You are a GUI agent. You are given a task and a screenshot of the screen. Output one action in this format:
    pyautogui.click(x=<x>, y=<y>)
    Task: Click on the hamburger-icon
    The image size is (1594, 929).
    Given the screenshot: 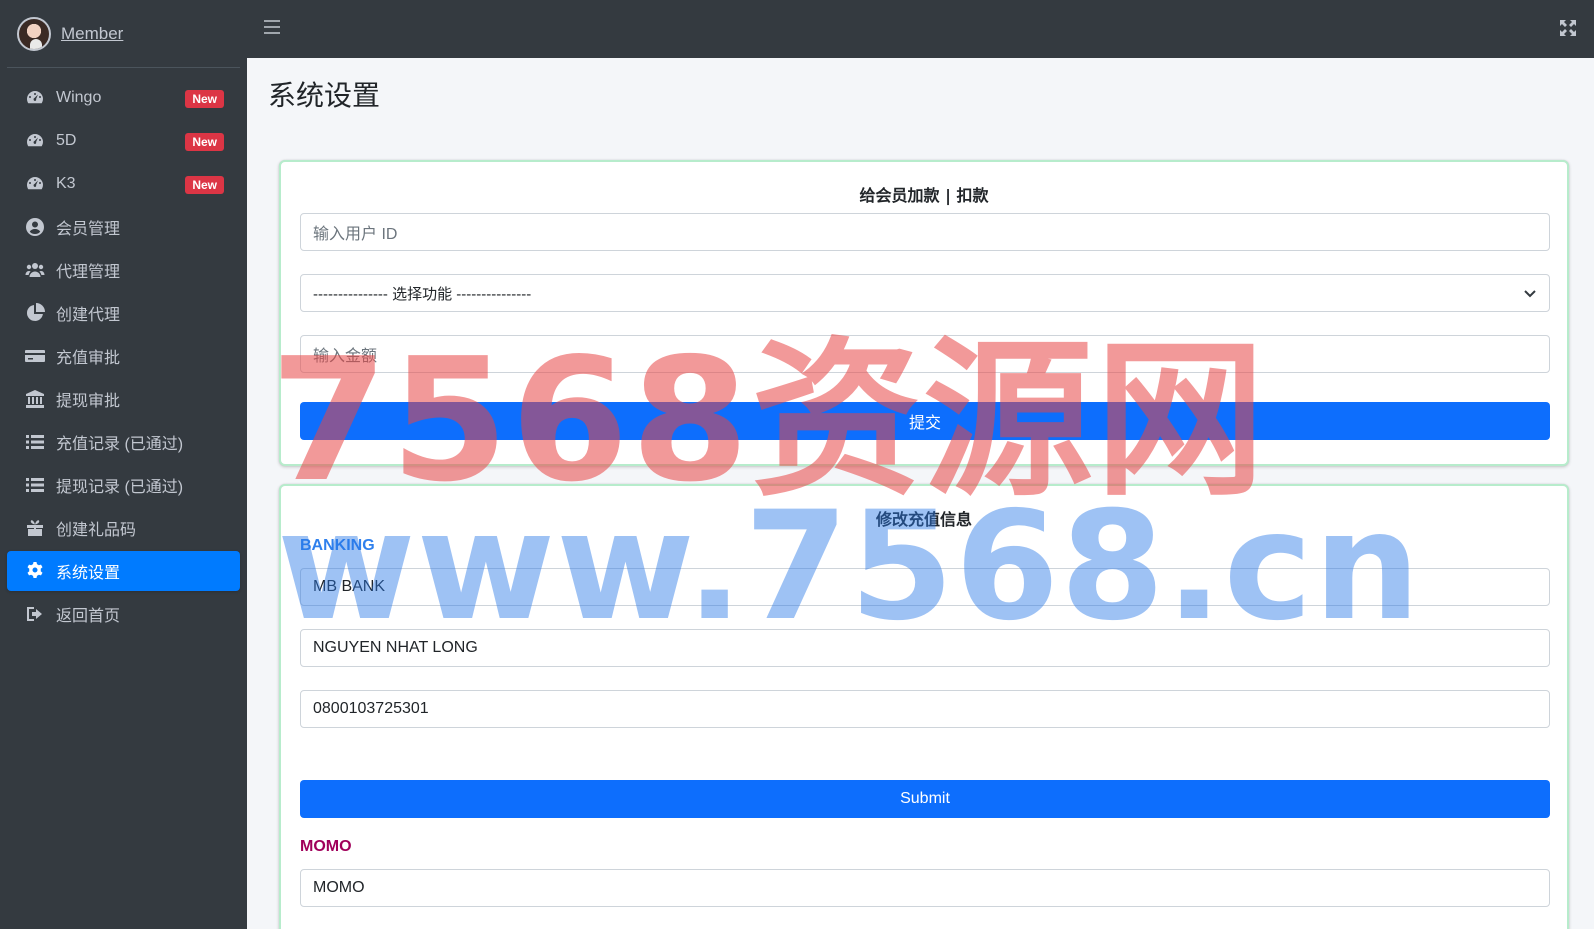 What is the action you would take?
    pyautogui.click(x=272, y=27)
    